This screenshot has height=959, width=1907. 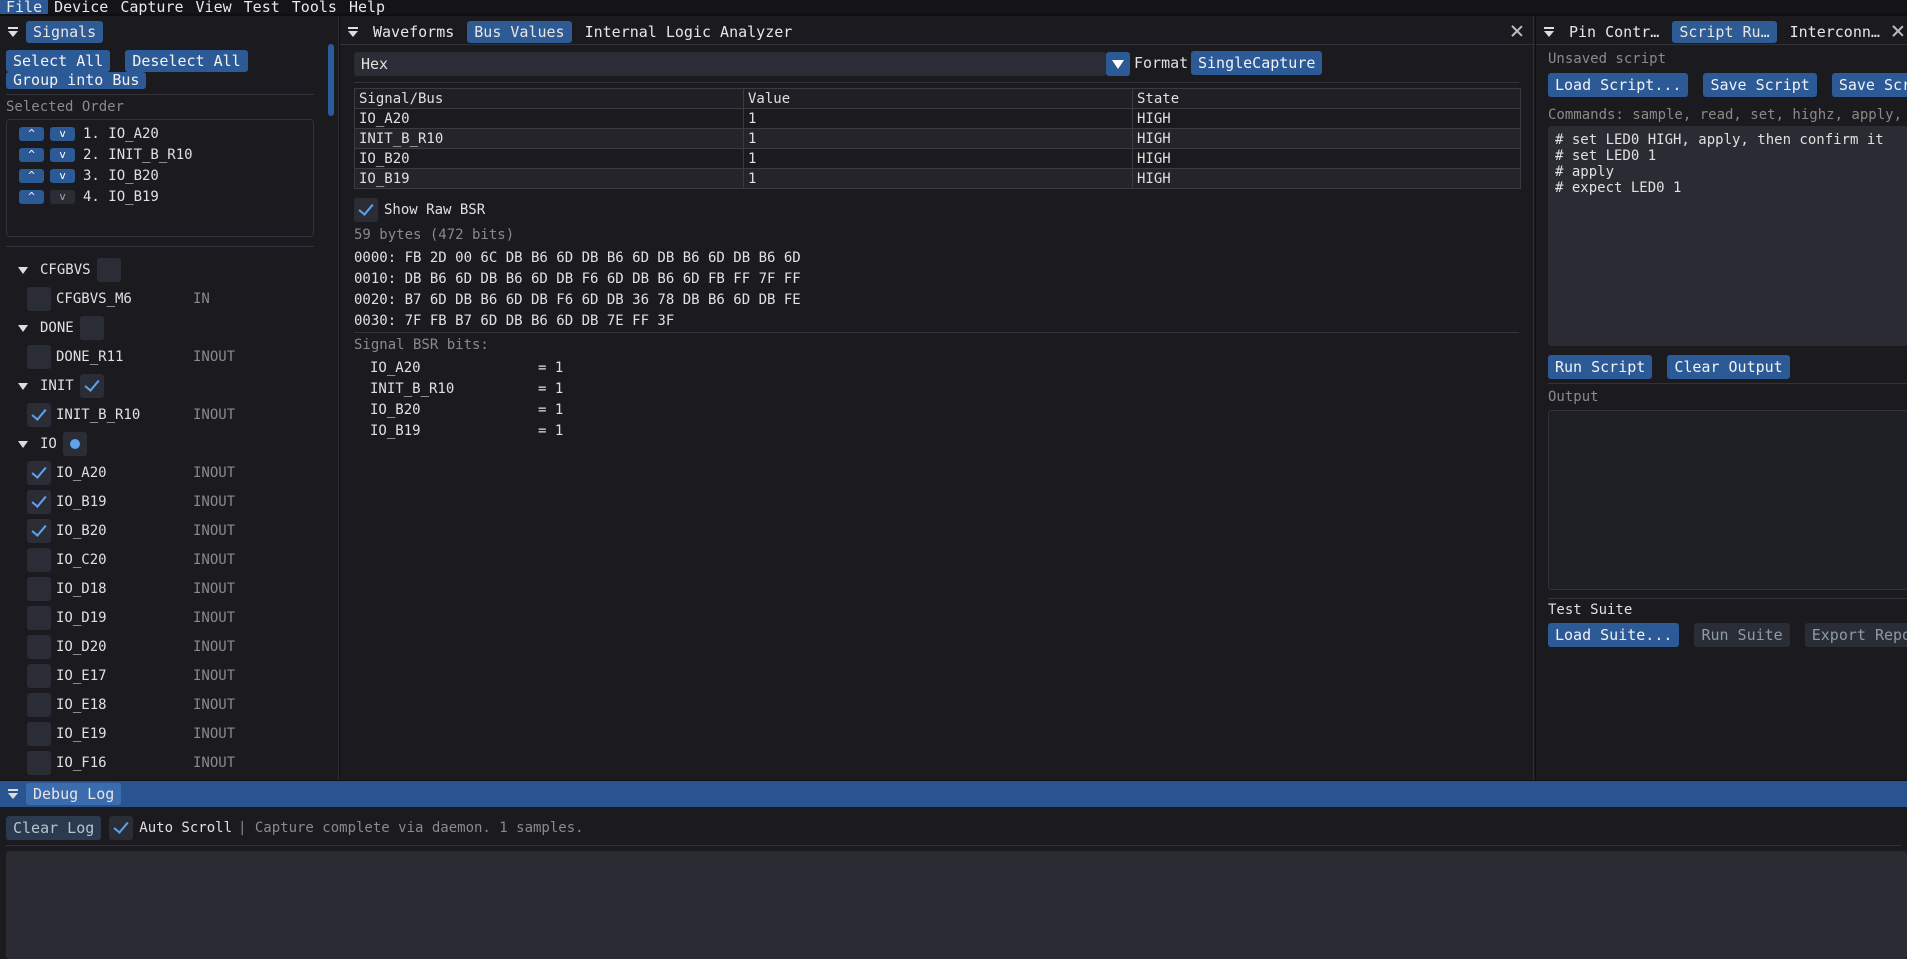 I want to click on tab-internal-logic-analyzer: Internal Logic Analyzer, so click(x=689, y=32).